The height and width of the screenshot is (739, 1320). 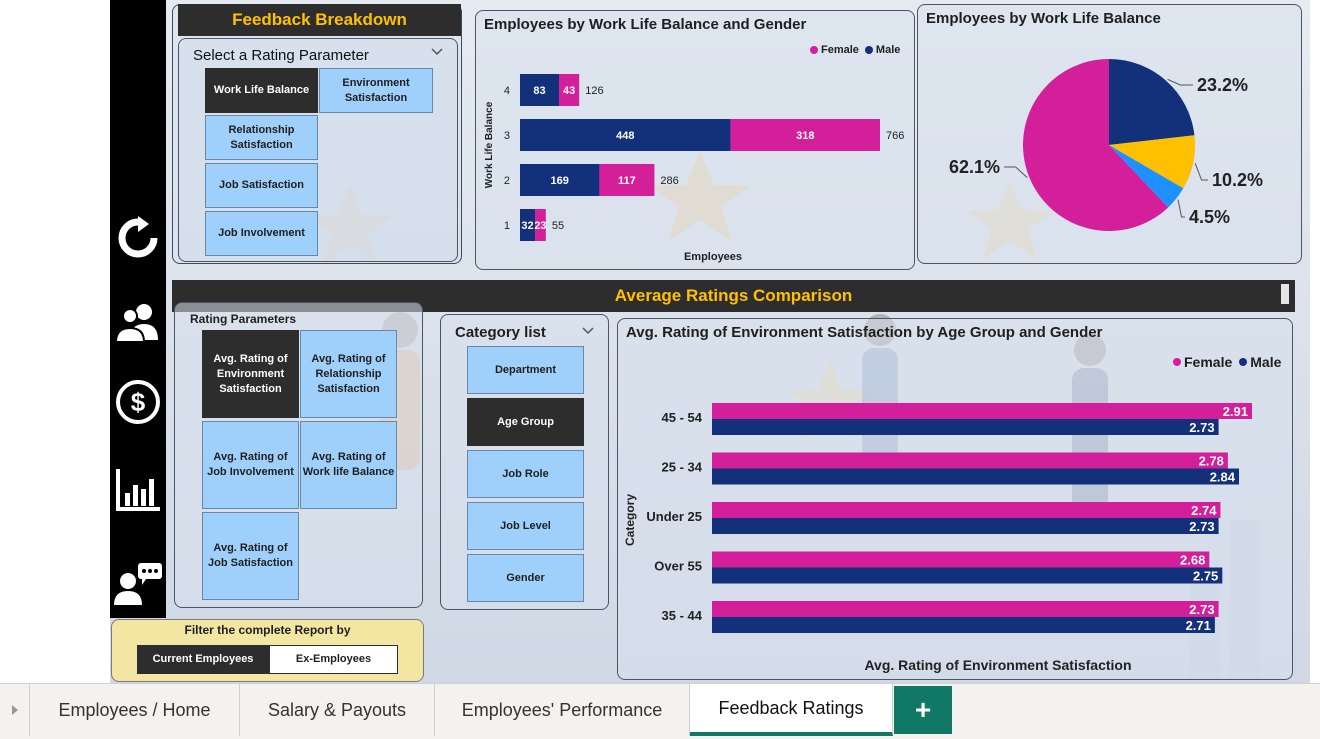 What do you see at coordinates (507, 136) in the screenshot?
I see `y-tick-label: 3` at bounding box center [507, 136].